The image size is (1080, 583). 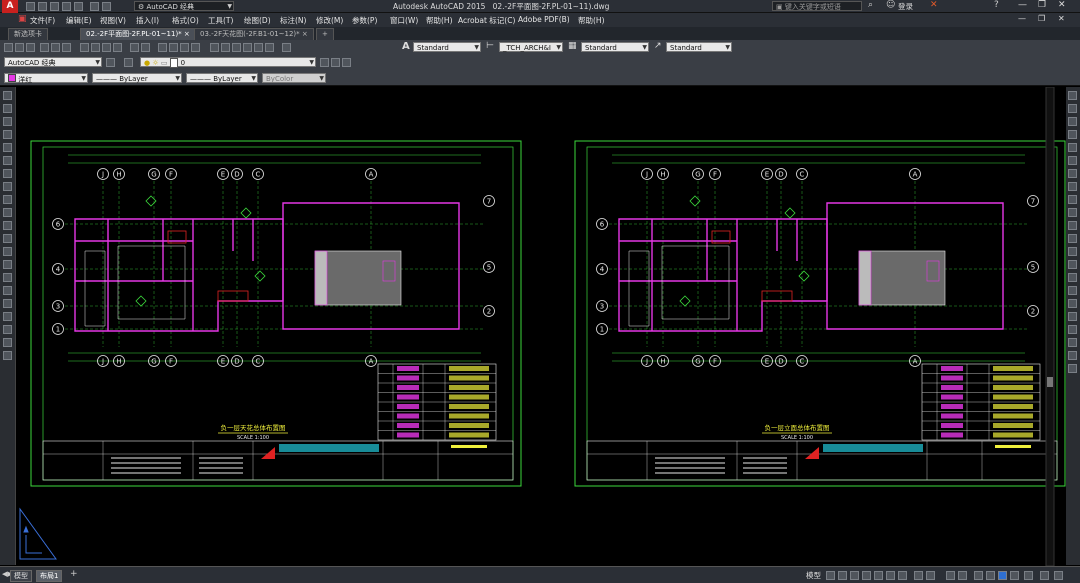 What do you see at coordinates (55, 47) in the screenshot?
I see `preview-icon` at bounding box center [55, 47].